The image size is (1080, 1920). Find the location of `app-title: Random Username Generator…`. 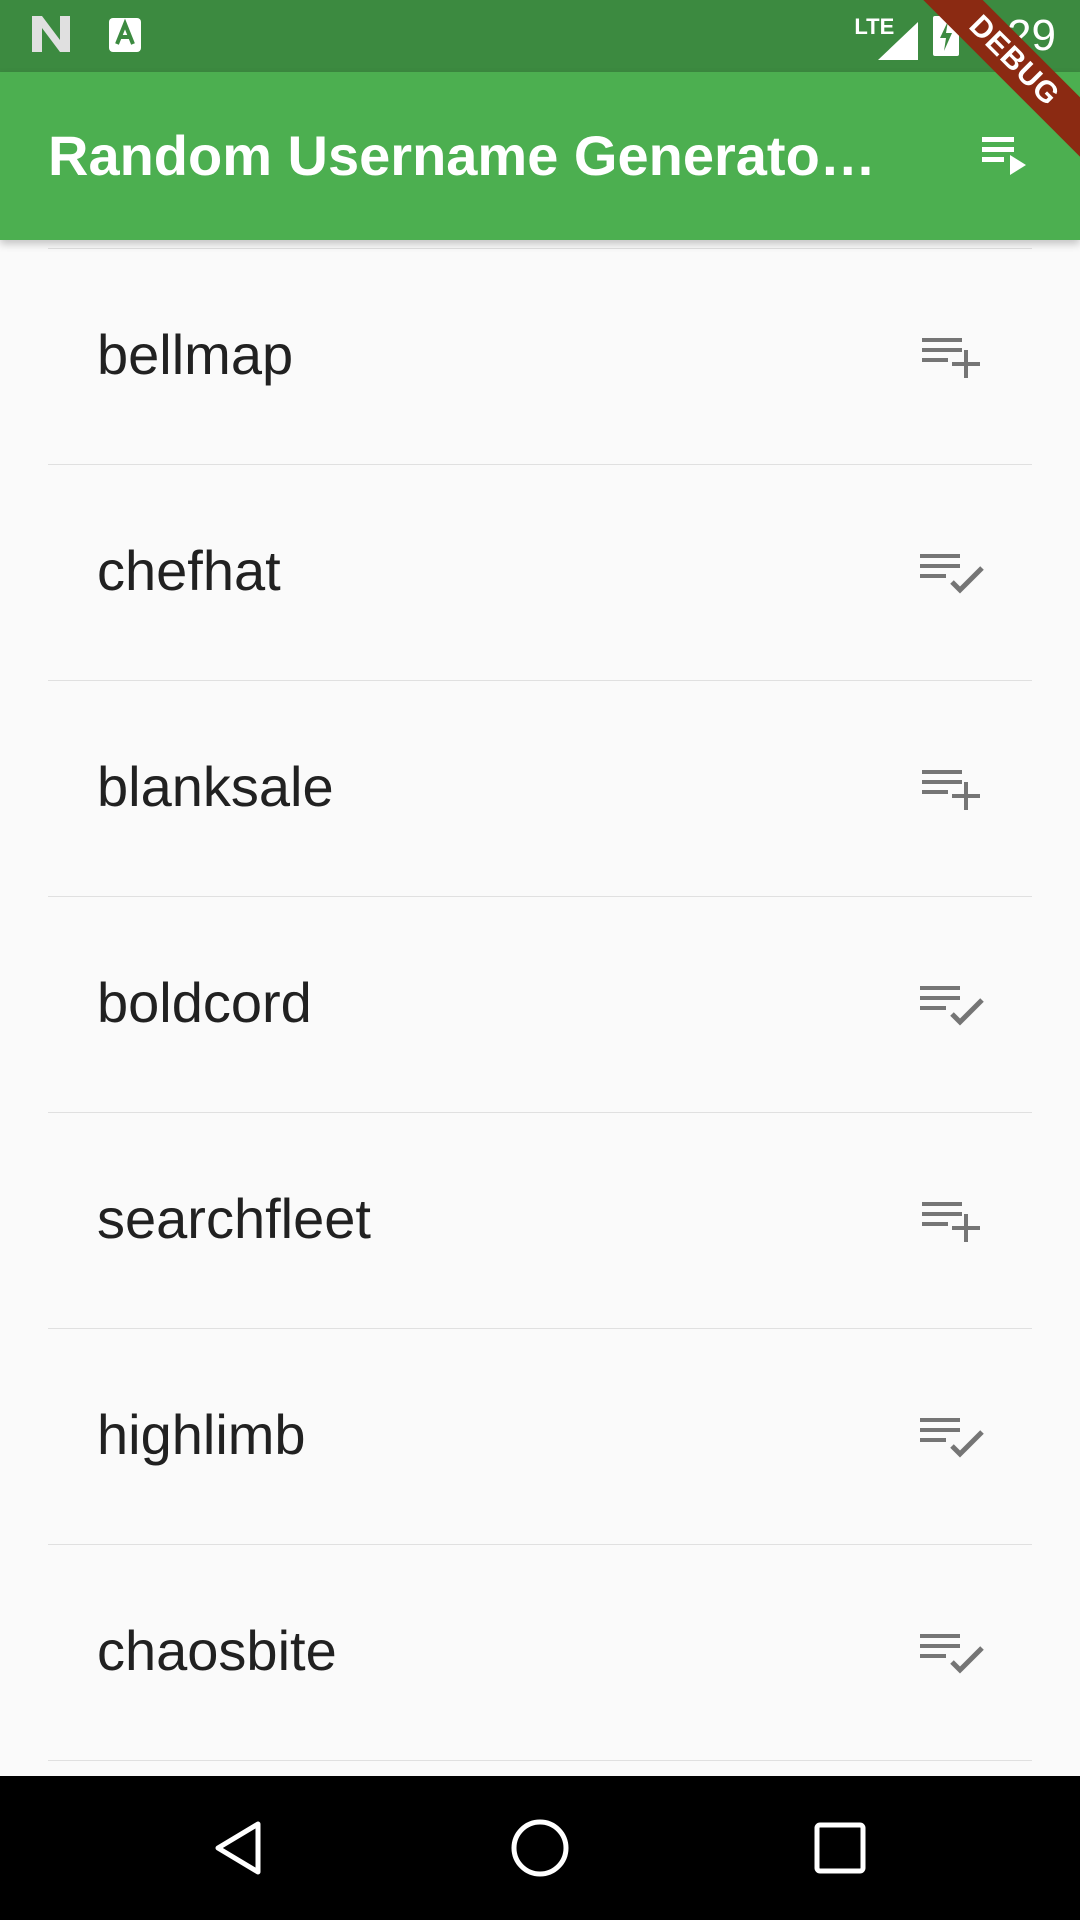

app-title: Random Username Generator… is located at coordinates (468, 155).